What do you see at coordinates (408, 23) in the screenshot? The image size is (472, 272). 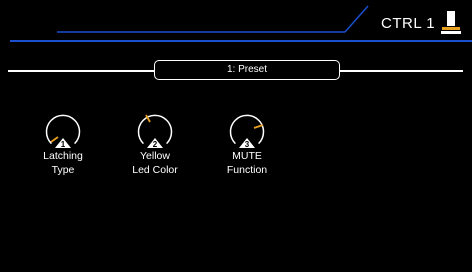 I see `ctrl-title: CTRL 1` at bounding box center [408, 23].